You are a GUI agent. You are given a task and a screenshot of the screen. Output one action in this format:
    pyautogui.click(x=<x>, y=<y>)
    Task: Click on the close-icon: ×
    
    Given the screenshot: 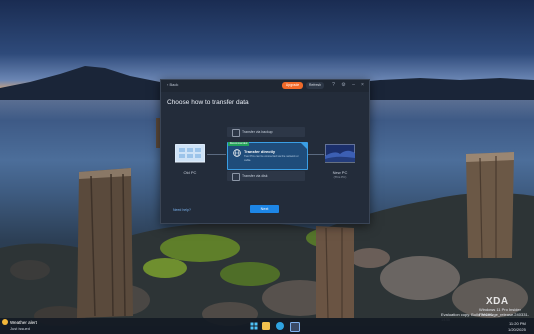 What is the action you would take?
    pyautogui.click(x=362, y=85)
    